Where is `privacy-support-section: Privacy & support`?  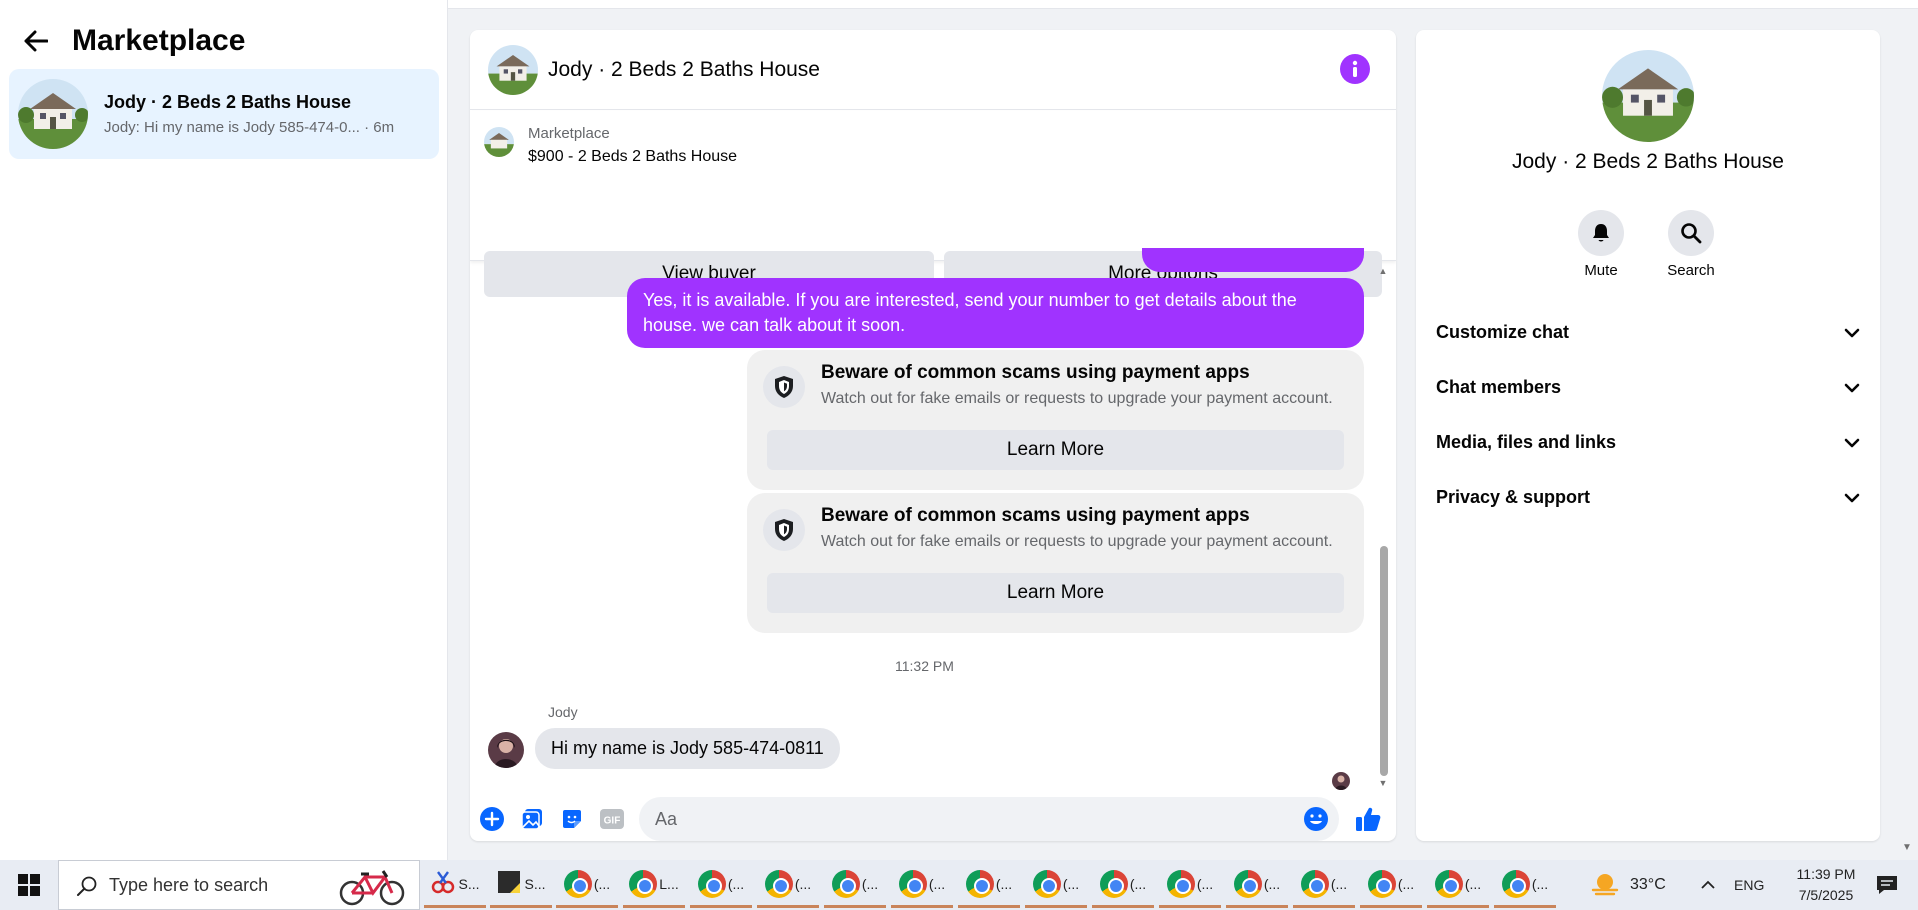 privacy-support-section: Privacy & support is located at coordinates (1648, 497).